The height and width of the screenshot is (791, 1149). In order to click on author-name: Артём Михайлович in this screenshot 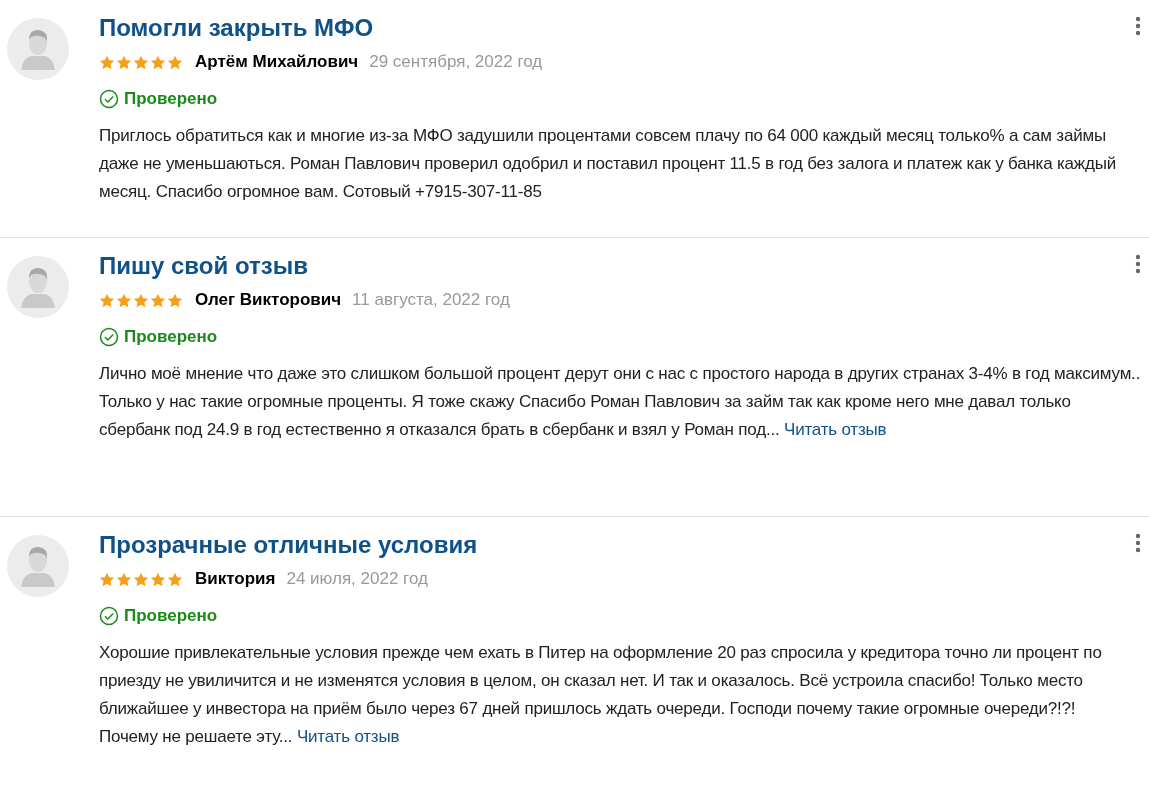, I will do `click(277, 62)`.